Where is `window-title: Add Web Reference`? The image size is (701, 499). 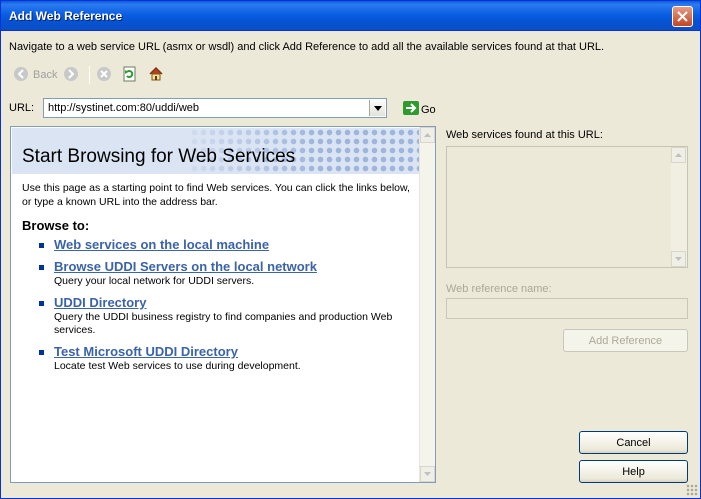 window-title: Add Web Reference is located at coordinates (66, 16).